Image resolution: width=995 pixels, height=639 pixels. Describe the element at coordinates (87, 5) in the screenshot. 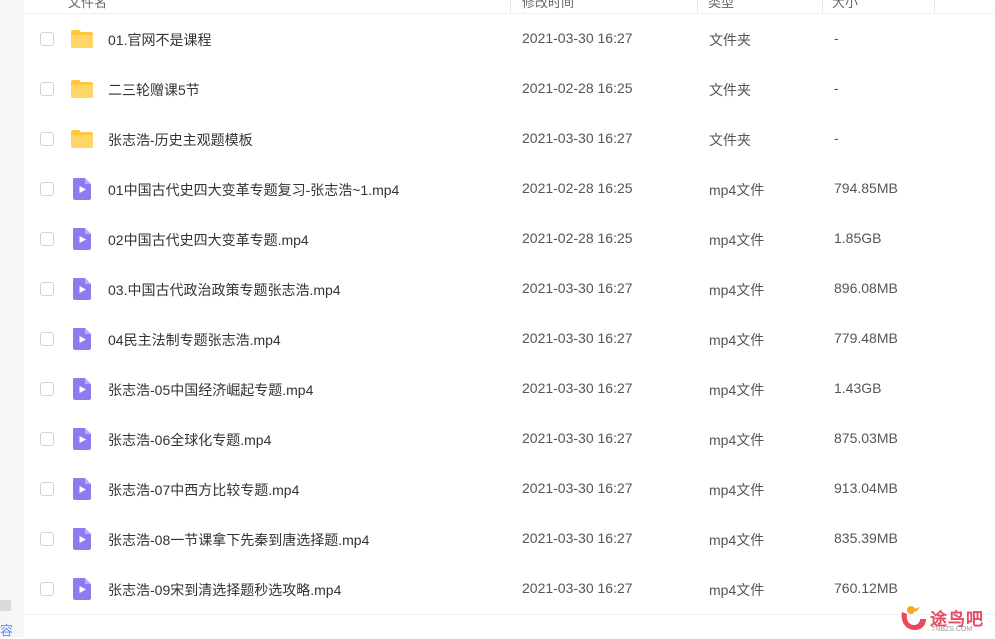

I see `column-header-name: 文件名` at that location.